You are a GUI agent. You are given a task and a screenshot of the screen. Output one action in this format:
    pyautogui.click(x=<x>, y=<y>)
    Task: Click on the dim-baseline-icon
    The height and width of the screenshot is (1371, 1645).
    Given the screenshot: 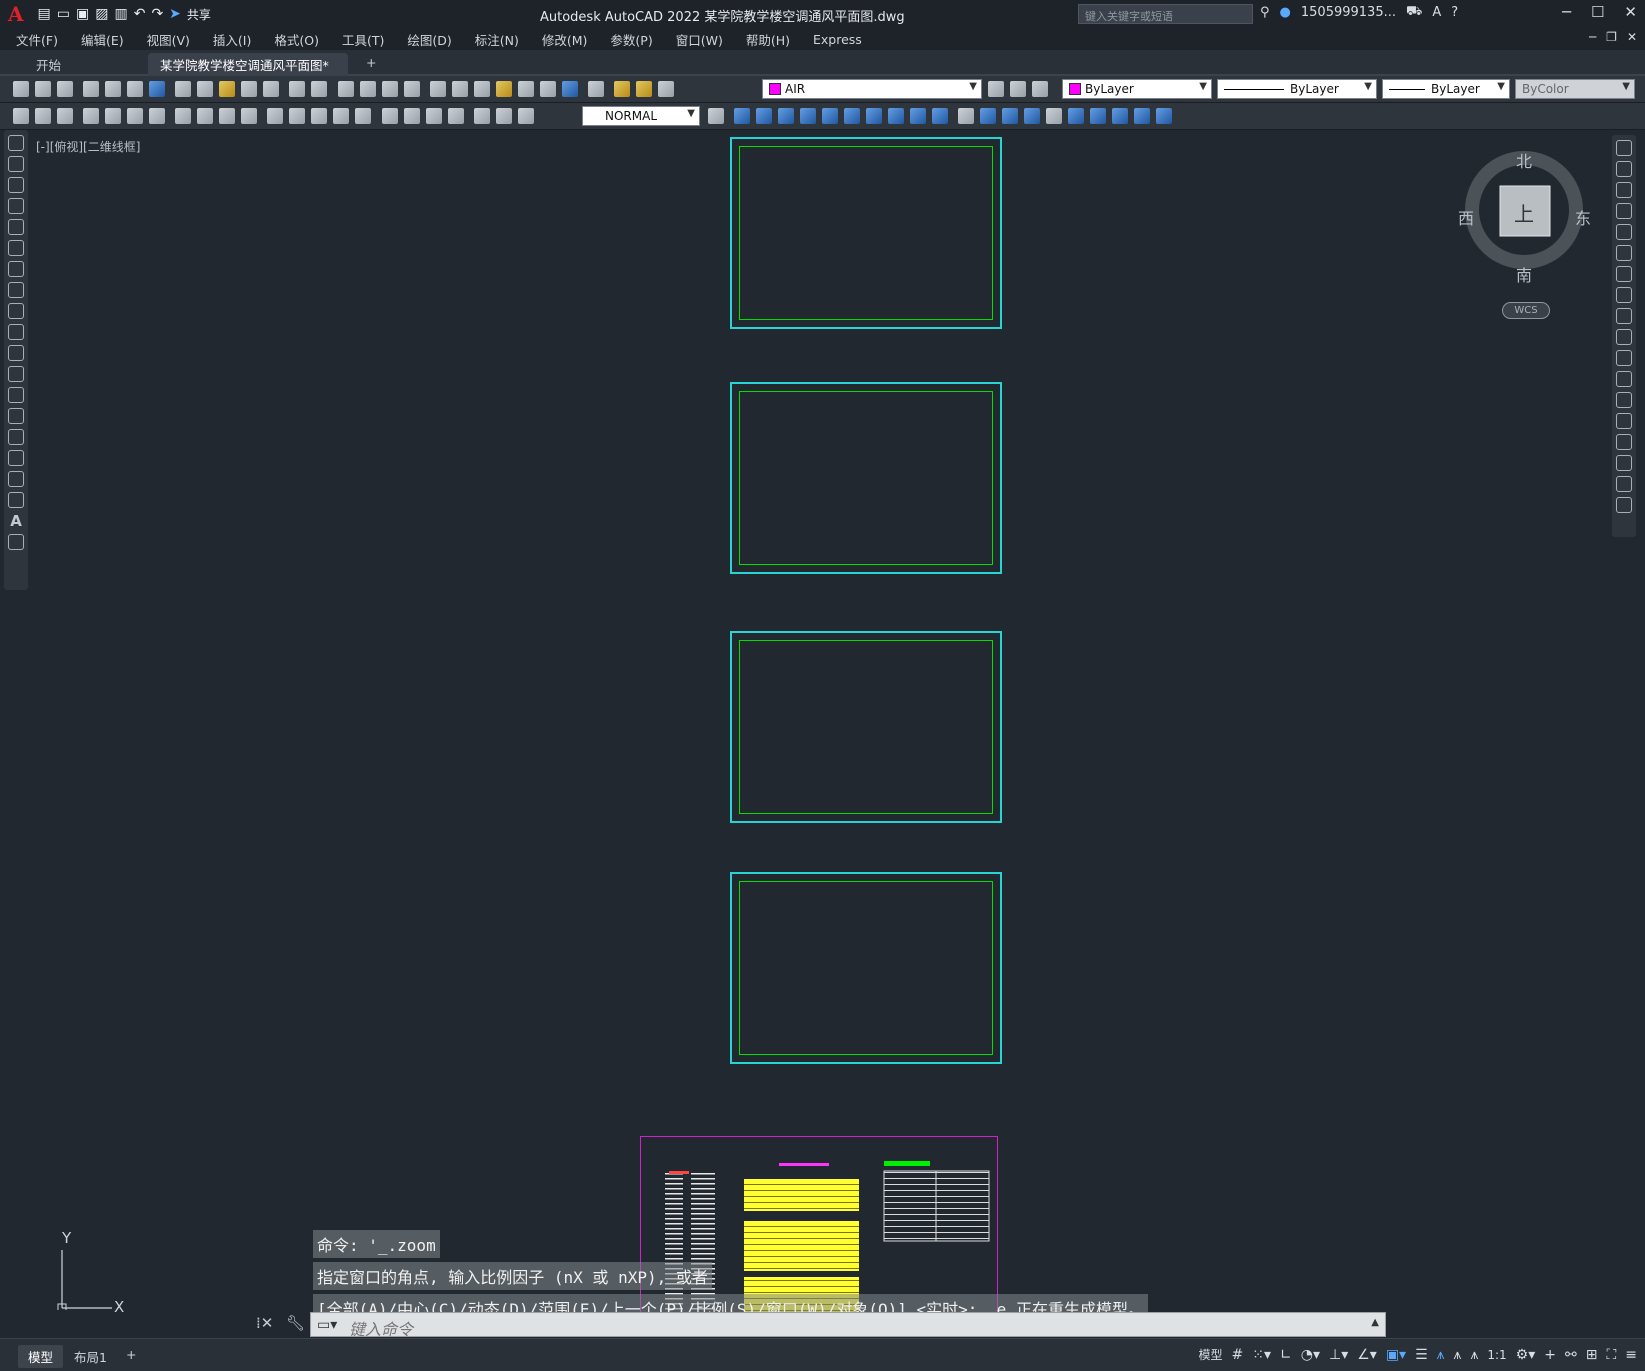 What is the action you would take?
    pyautogui.click(x=297, y=116)
    